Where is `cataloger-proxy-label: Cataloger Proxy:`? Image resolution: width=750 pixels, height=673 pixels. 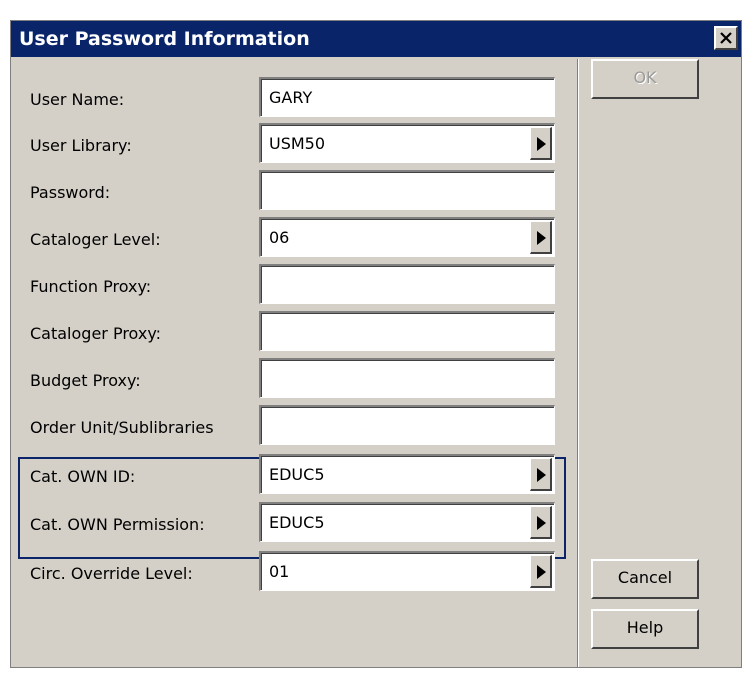 cataloger-proxy-label: Cataloger Proxy: is located at coordinates (96, 333).